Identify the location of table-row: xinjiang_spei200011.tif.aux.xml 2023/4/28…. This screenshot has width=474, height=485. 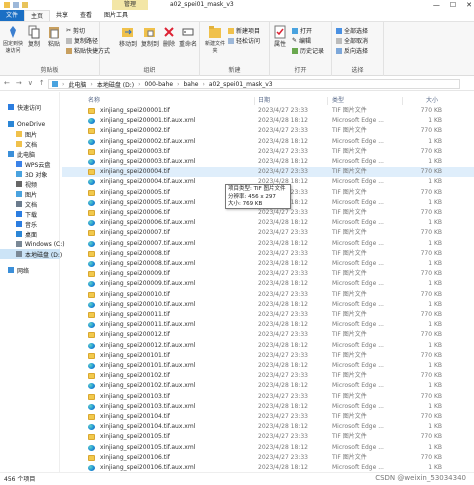
(268, 325).